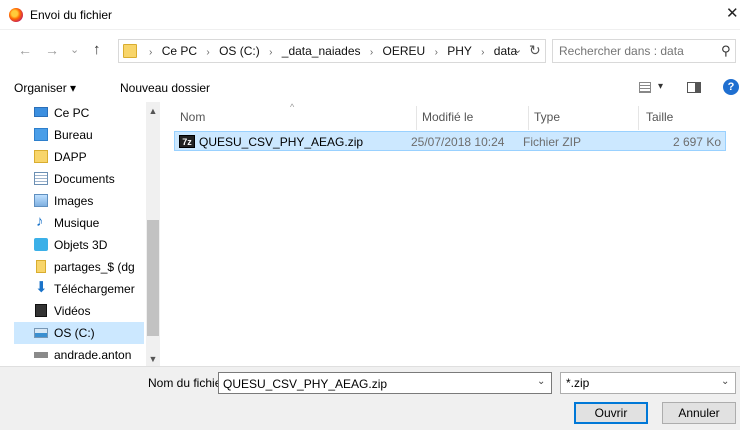 The height and width of the screenshot is (430, 740). I want to click on back-button: ←, so click(25, 50).